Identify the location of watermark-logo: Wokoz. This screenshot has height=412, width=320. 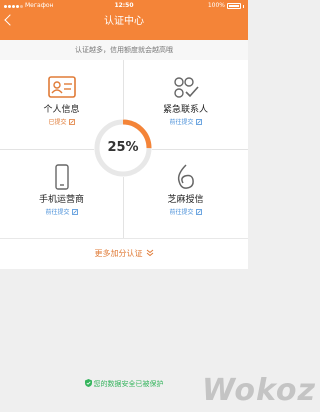
(258, 390).